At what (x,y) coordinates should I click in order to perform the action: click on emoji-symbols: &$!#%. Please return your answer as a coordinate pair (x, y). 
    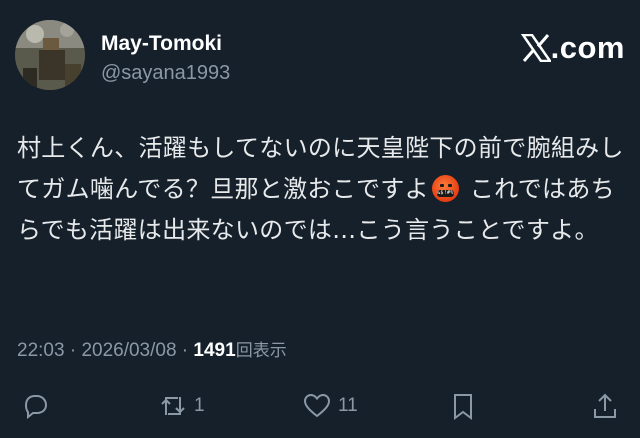
    Looking at the image, I should click on (445, 193).